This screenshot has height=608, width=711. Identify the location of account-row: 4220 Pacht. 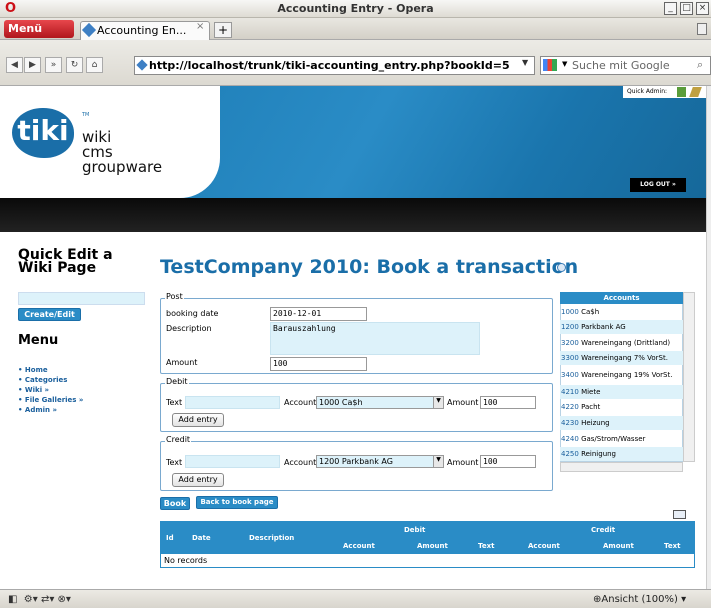
(621, 407).